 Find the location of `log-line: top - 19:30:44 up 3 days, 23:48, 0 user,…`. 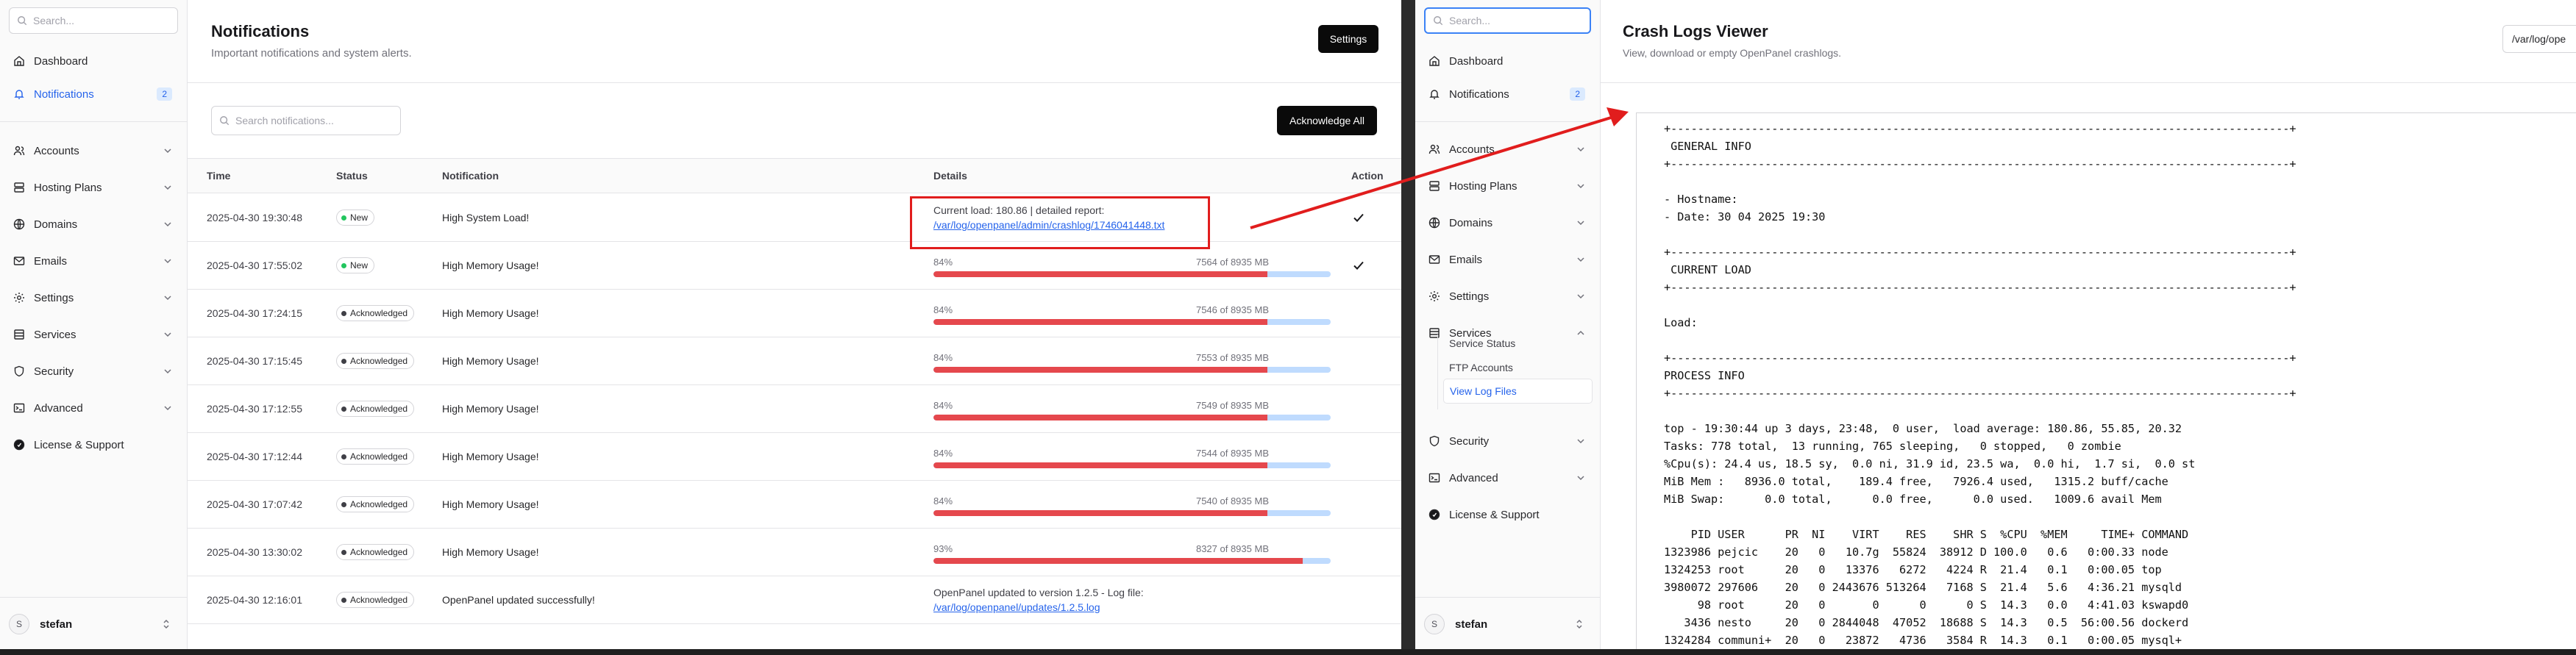

log-line: top - 19:30:44 up 3 days, 23:48, 0 user,… is located at coordinates (1923, 428).